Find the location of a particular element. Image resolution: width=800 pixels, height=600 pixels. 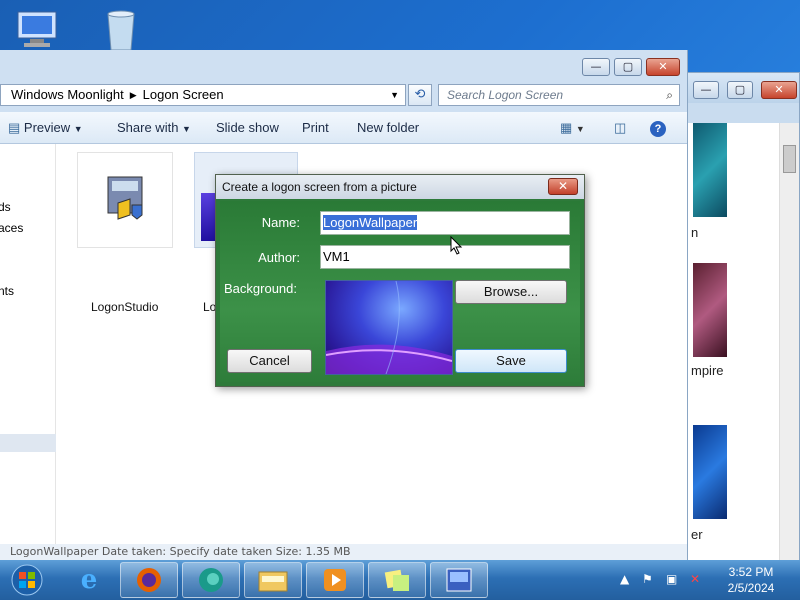

nav-item: nts is located at coordinates (7, 291).